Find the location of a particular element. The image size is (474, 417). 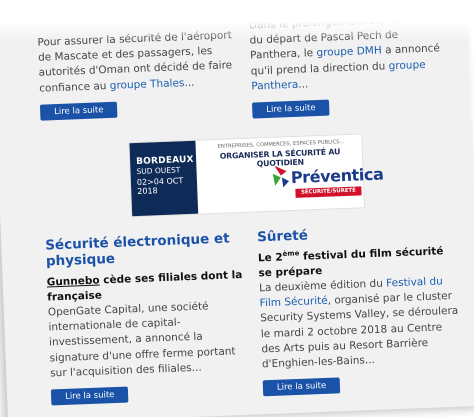

banner-event-box: BORDEAUX SUD OUEST 02>04 OCT 2018 is located at coordinates (164, 178).